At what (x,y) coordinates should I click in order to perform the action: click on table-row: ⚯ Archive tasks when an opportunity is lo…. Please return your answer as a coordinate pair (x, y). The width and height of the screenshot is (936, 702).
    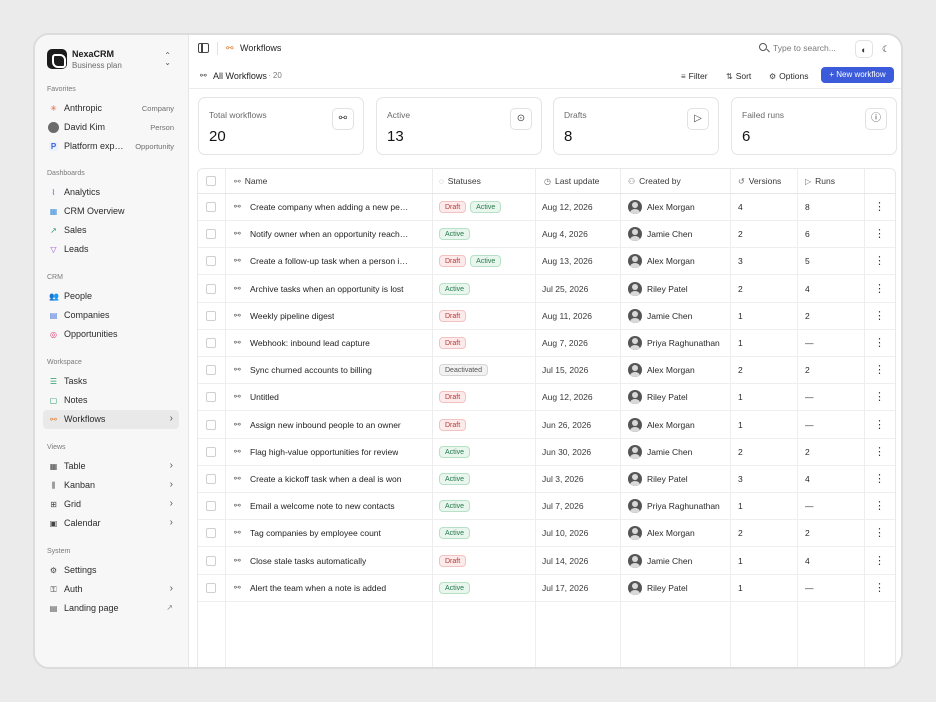
    Looking at the image, I should click on (546, 289).